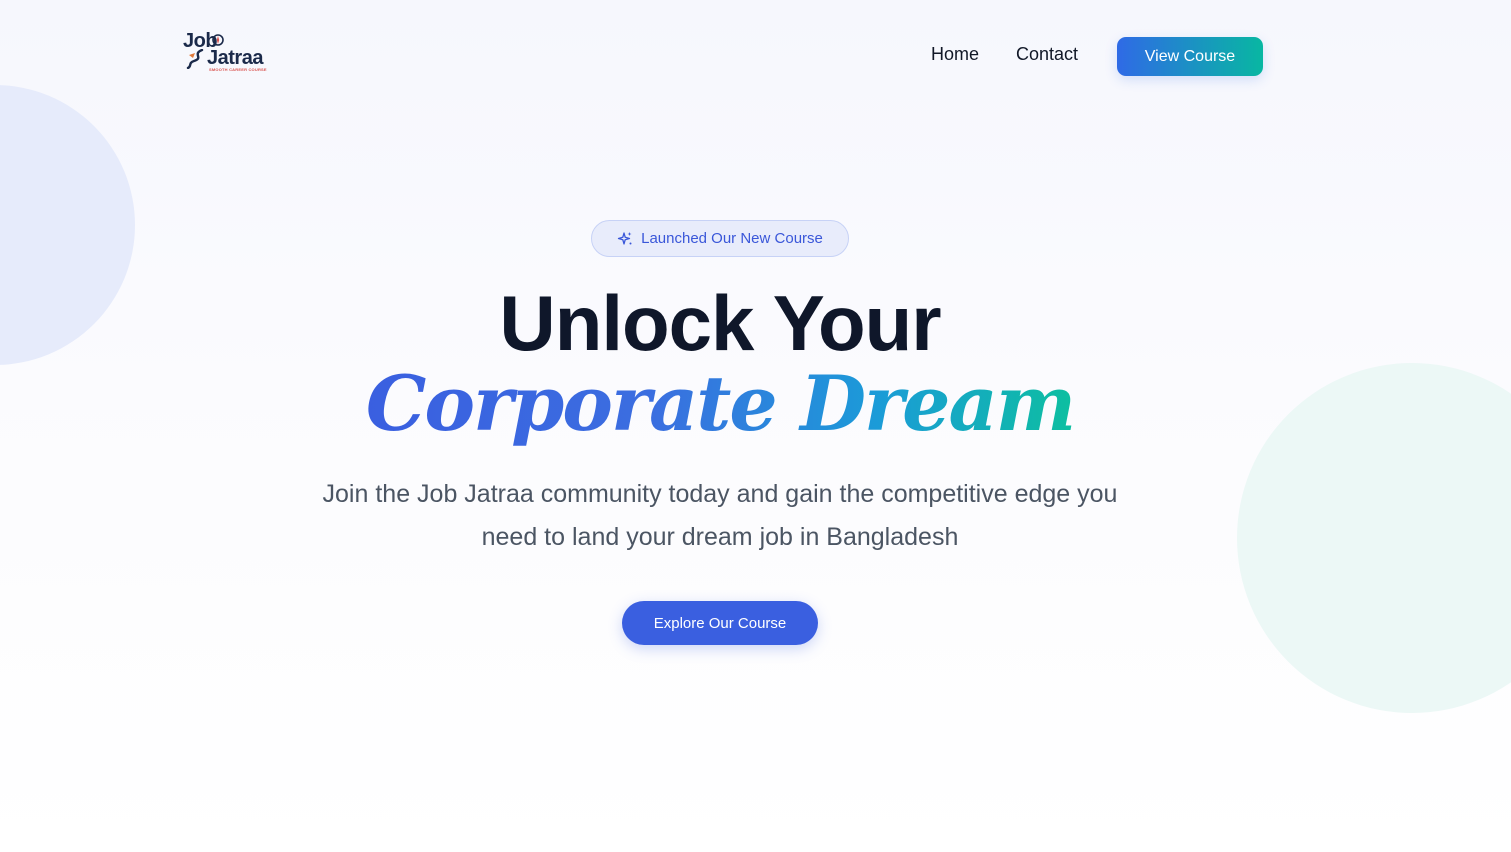  What do you see at coordinates (721, 404) in the screenshot?
I see `hero-script-headline: Corporate Dream` at bounding box center [721, 404].